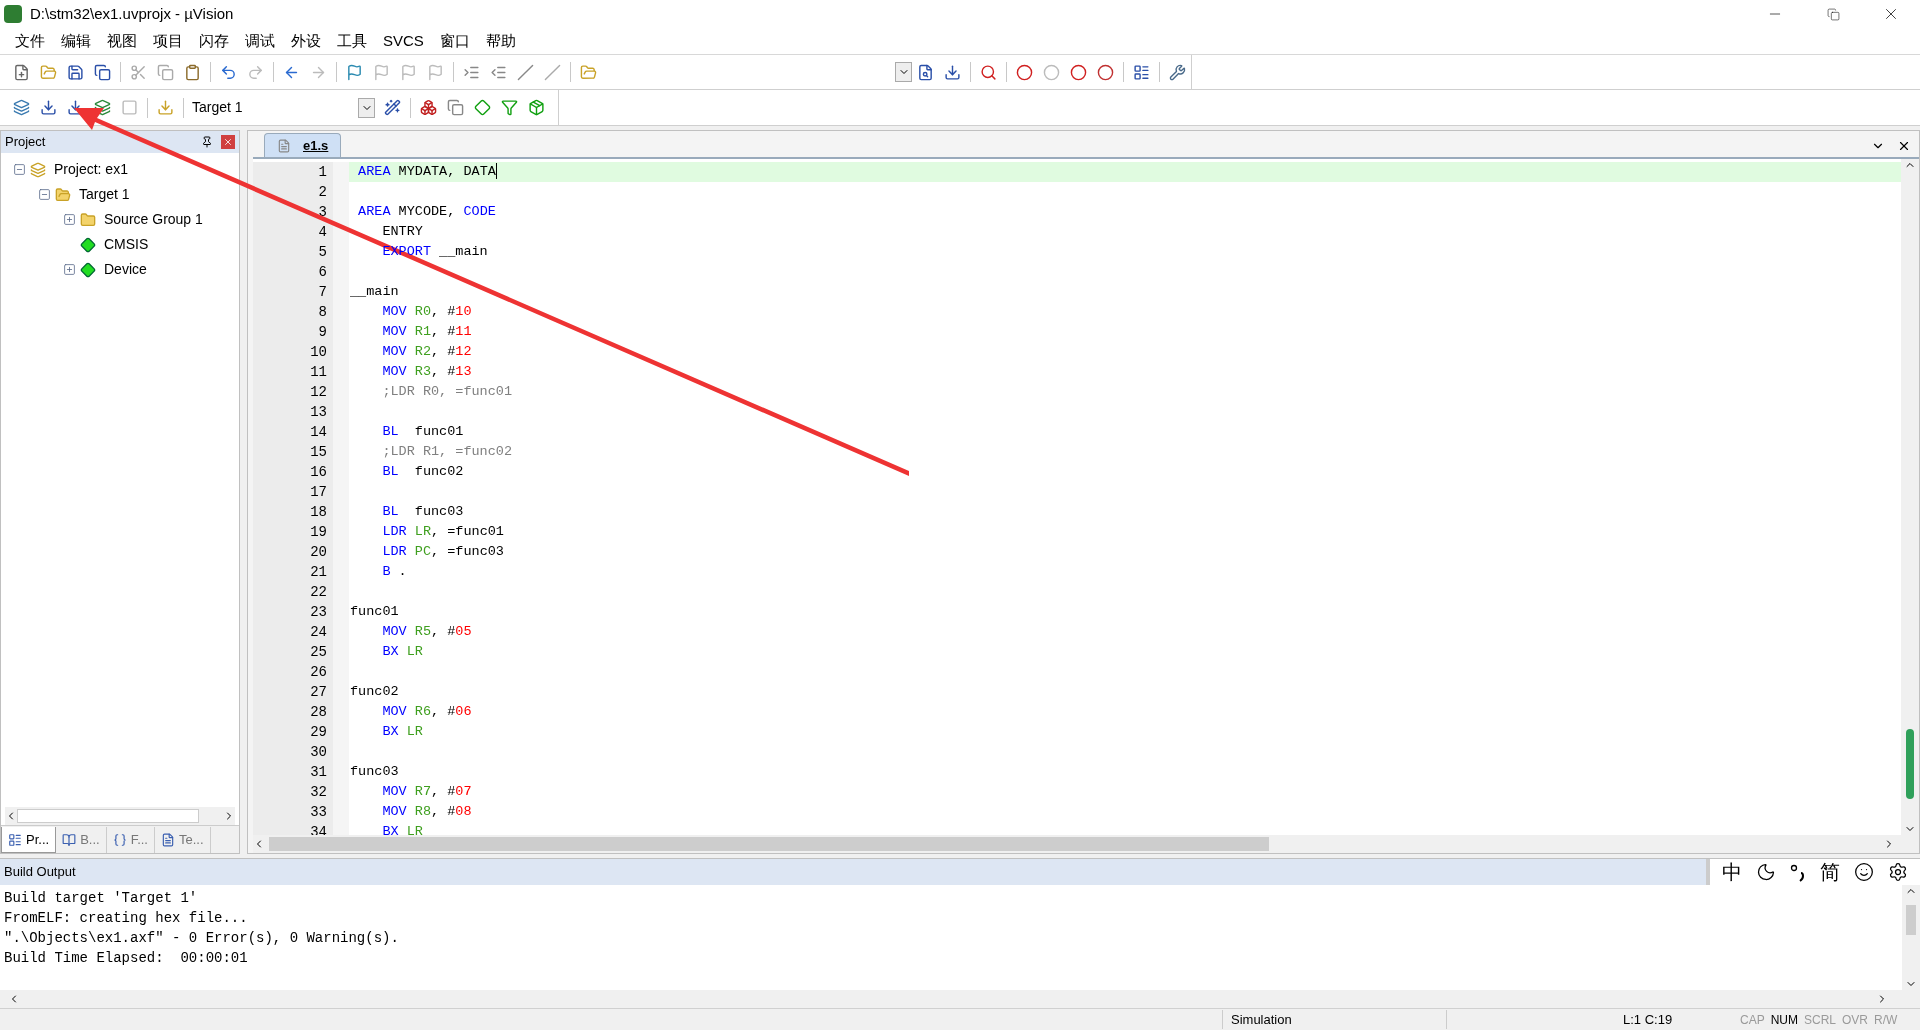  I want to click on find-file-icon, so click(925, 72).